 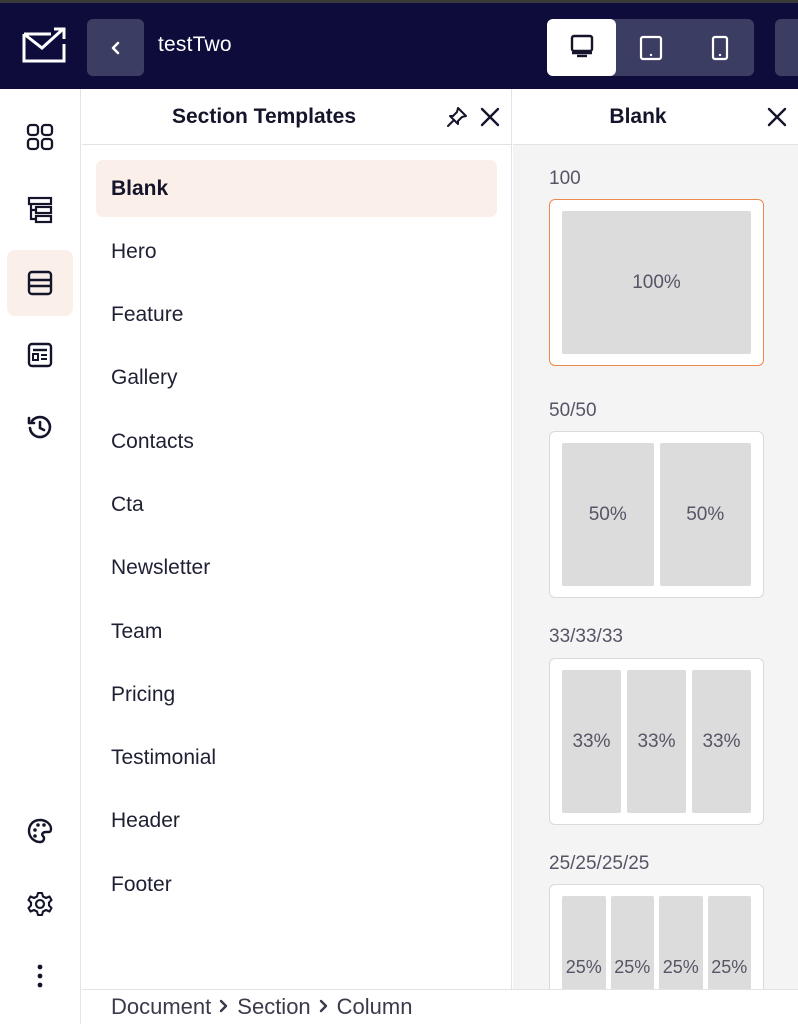 I want to click on tablet-icon, so click(x=650, y=47).